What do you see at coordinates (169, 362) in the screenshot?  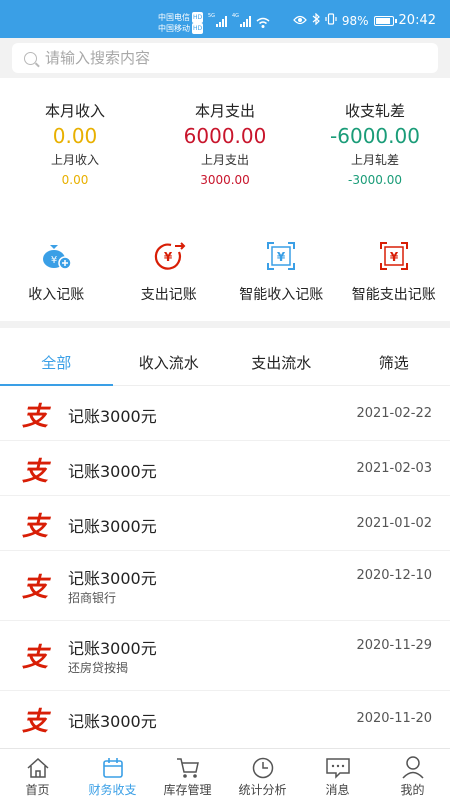 I see `tab-income-flow: 收入流水` at bounding box center [169, 362].